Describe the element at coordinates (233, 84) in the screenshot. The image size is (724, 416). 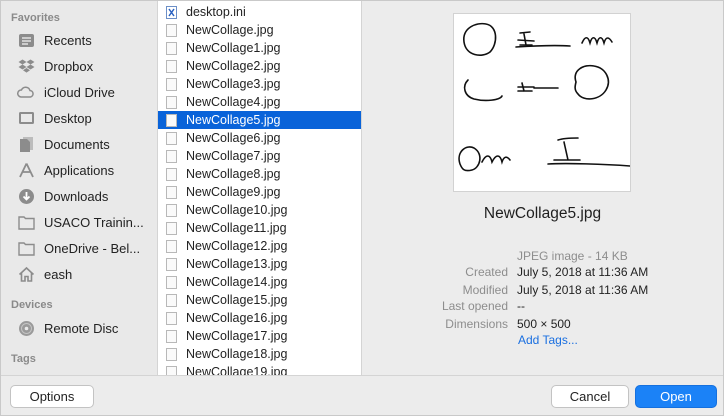
I see `file-name: NewCollage3.jpg` at that location.